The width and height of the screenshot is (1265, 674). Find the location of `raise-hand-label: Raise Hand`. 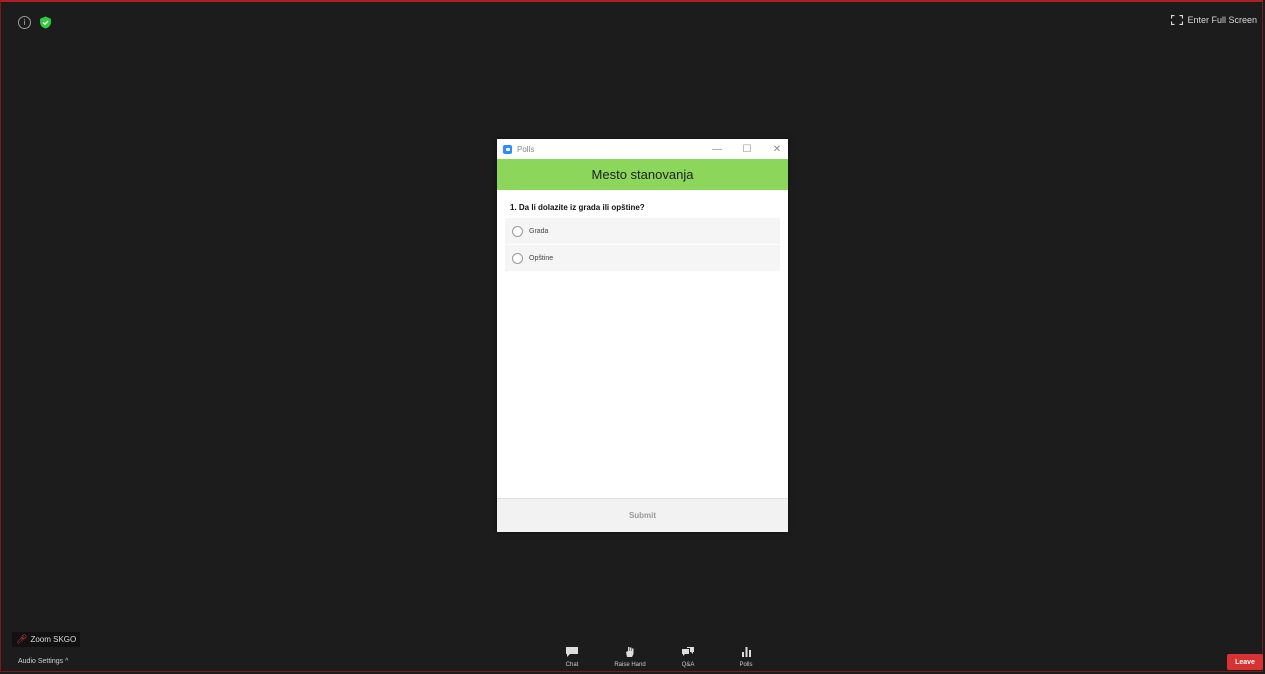

raise-hand-label: Raise Hand is located at coordinates (630, 665).